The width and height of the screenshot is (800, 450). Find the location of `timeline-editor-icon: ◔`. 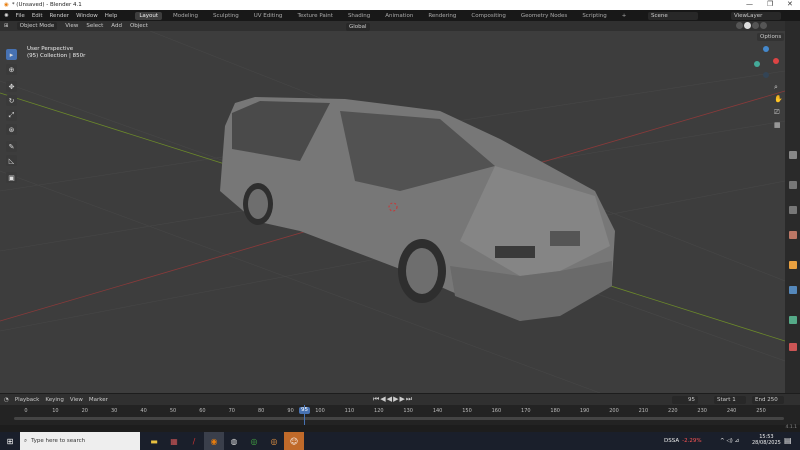

timeline-editor-icon: ◔ is located at coordinates (6, 400).